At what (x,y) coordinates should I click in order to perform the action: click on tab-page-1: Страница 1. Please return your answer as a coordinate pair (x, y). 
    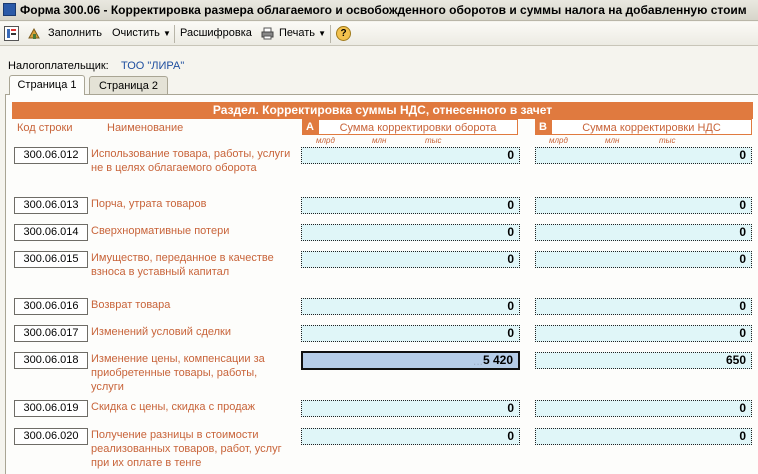
    Looking at the image, I should click on (47, 85).